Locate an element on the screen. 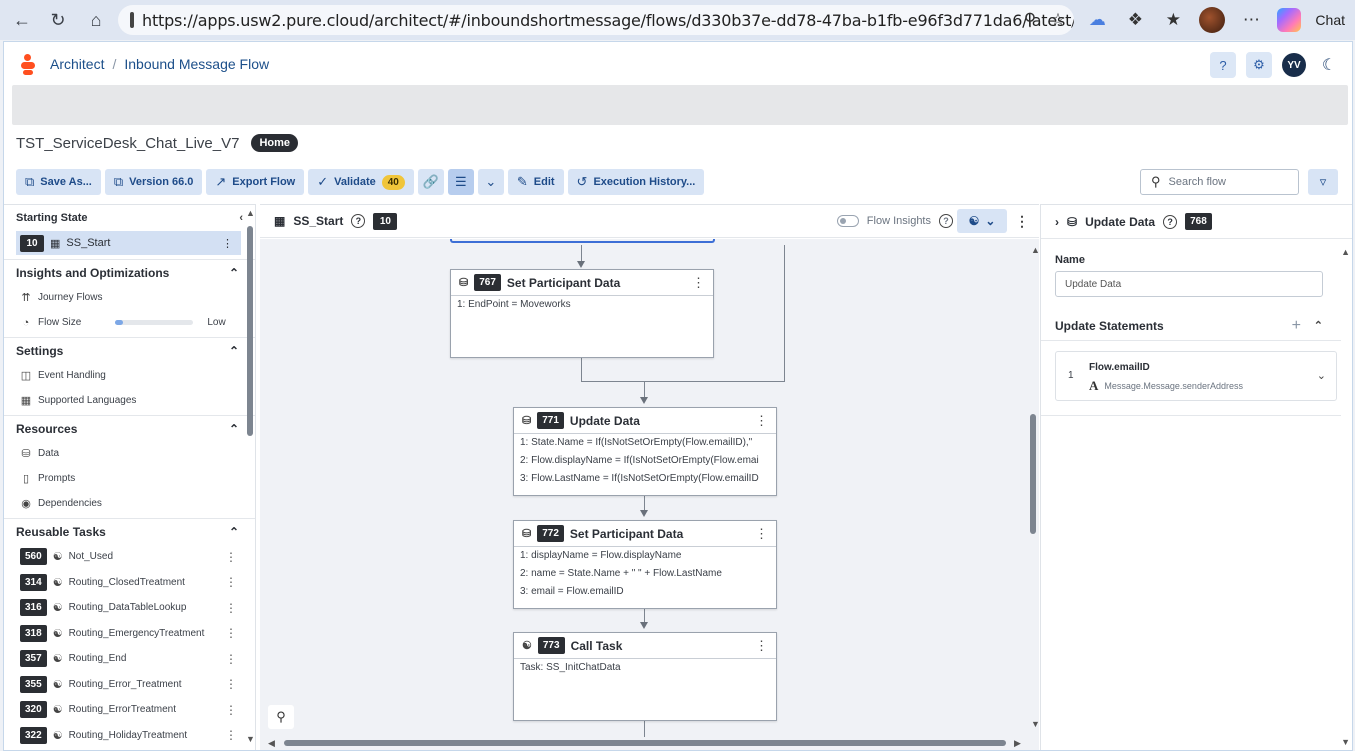 The width and height of the screenshot is (1355, 751). reusable-task-item: 357 ☯ Routing_End ⋮ is located at coordinates (129, 659).